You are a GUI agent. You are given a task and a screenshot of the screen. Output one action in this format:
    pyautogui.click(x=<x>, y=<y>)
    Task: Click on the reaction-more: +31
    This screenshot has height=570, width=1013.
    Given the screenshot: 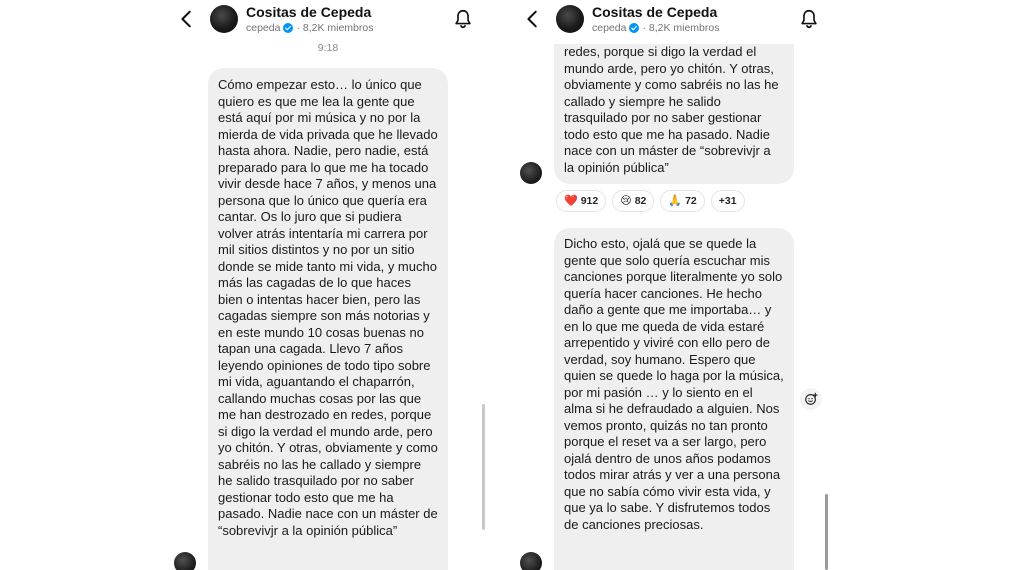 What is the action you would take?
    pyautogui.click(x=727, y=201)
    